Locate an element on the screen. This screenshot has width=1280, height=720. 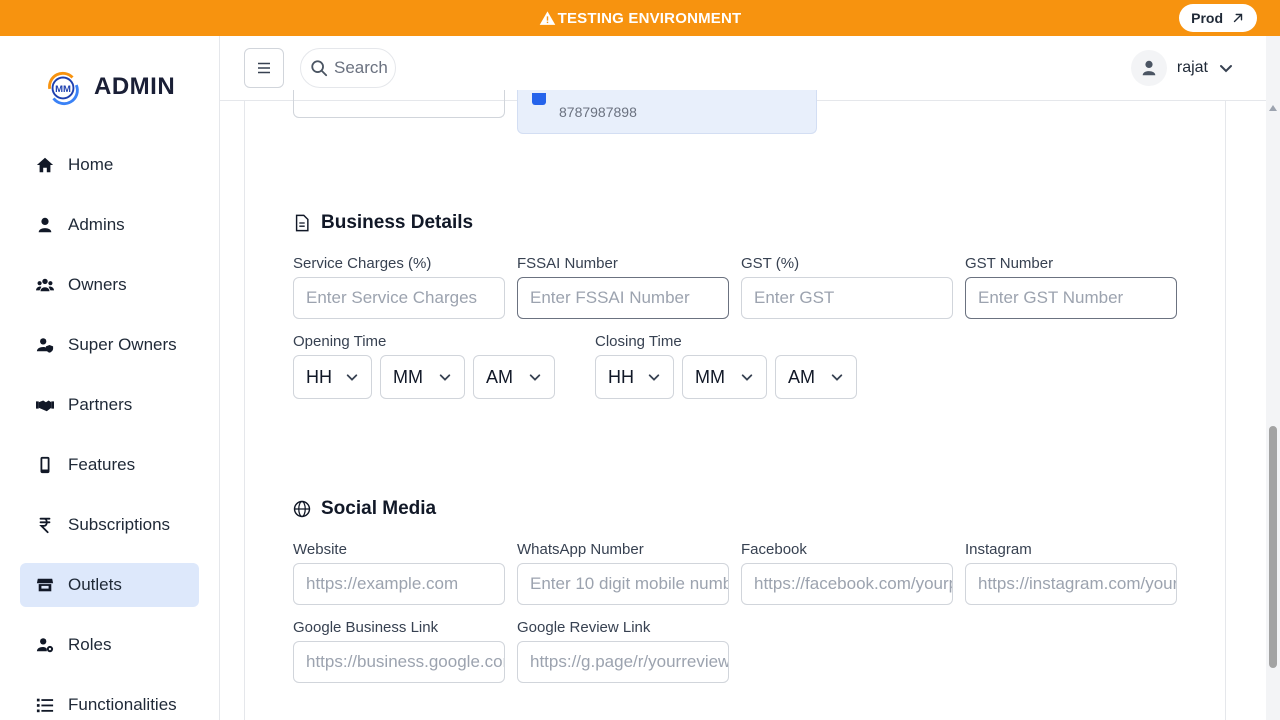
sidebar-item-label: Outlets is located at coordinates (95, 584).